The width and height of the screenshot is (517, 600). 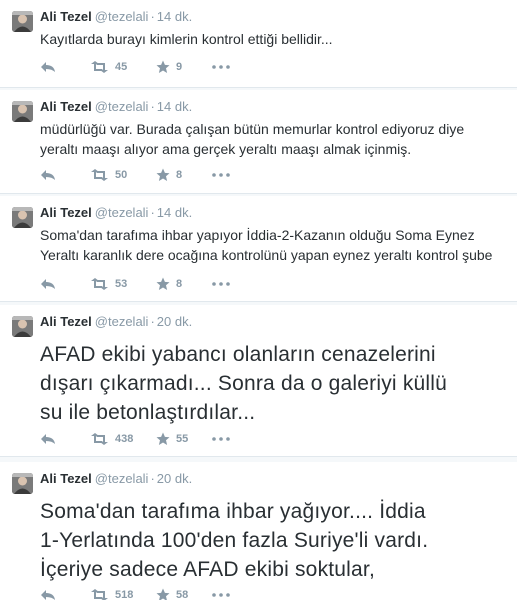 I want to click on tweet-actions: 518 58, so click(x=135, y=593).